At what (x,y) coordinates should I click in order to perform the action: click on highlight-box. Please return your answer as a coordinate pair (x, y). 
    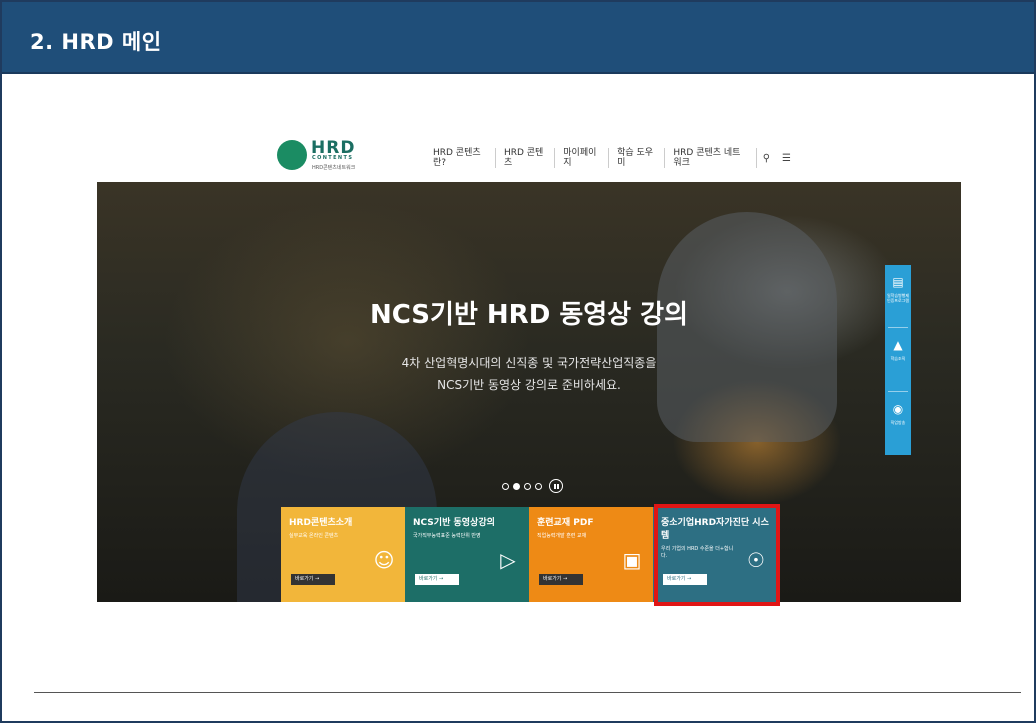
    Looking at the image, I should click on (717, 555).